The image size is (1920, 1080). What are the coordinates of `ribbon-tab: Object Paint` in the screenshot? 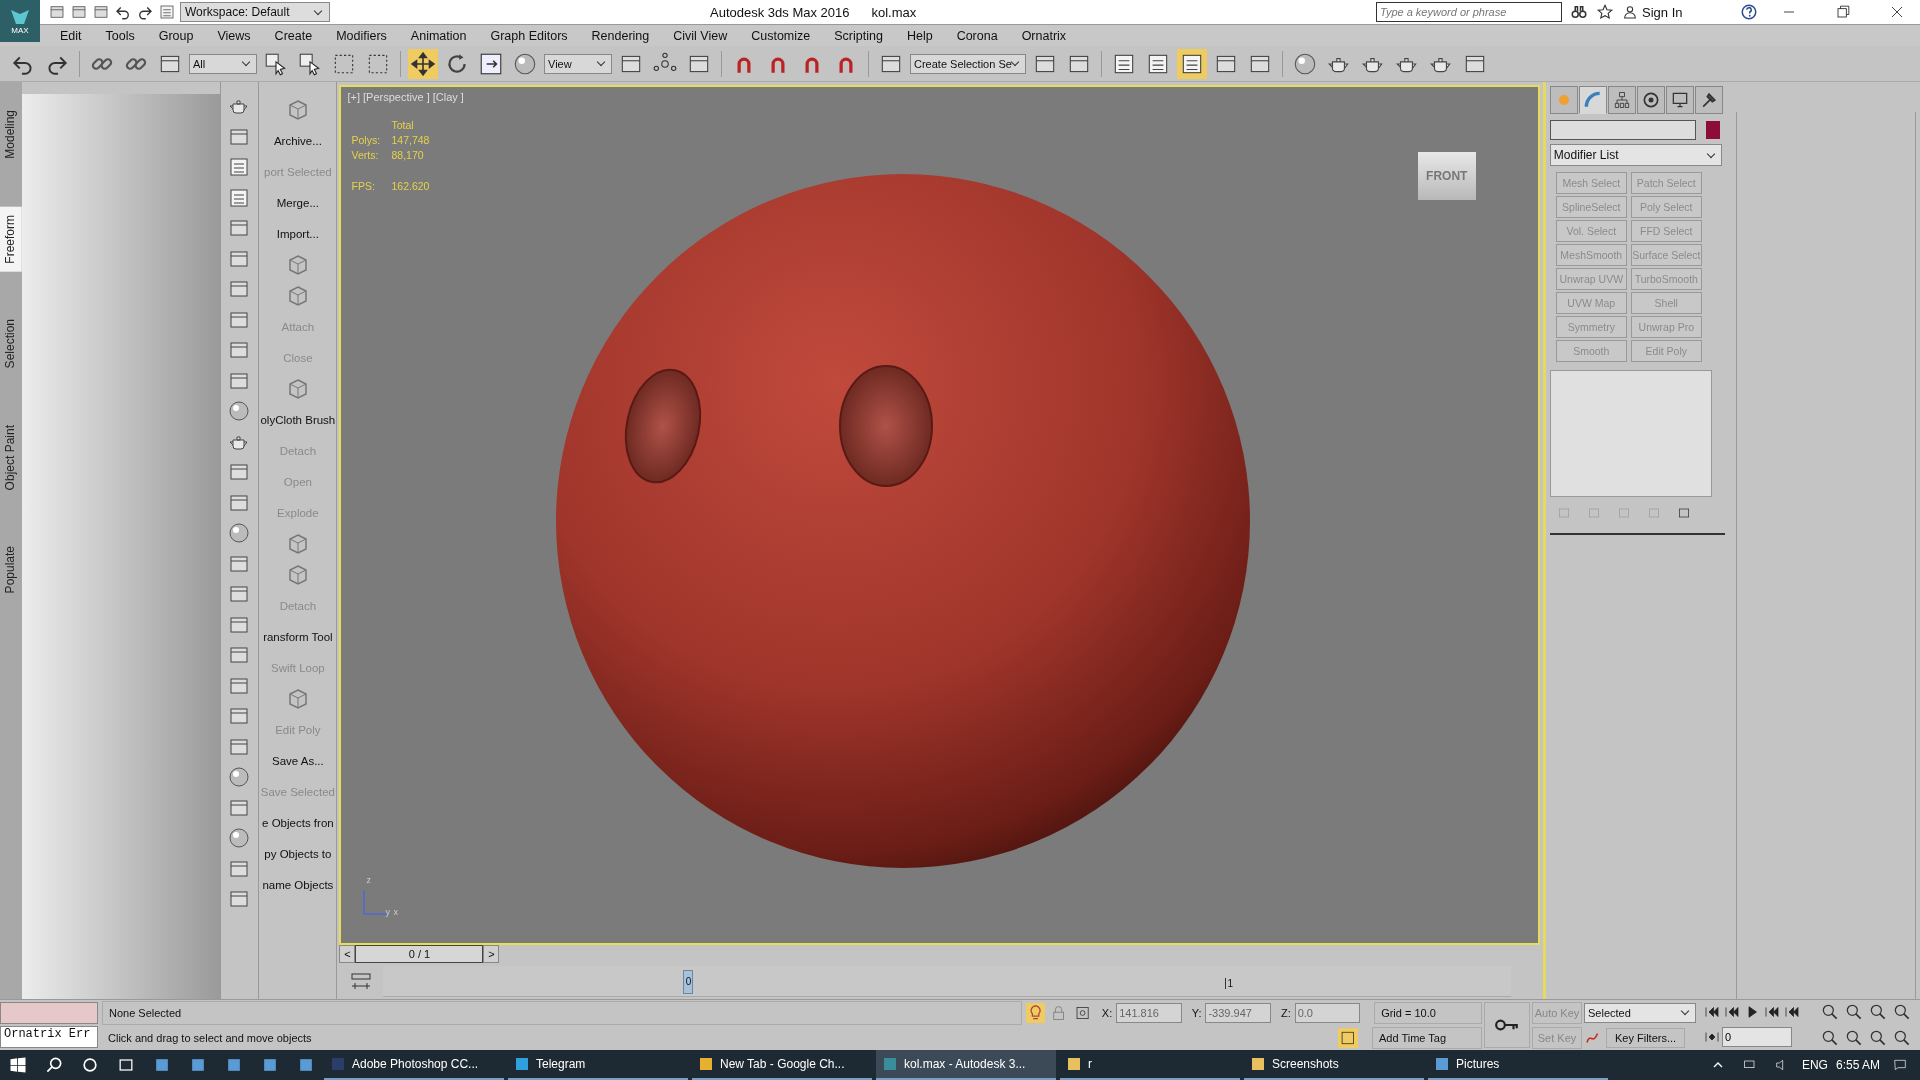 It's located at (11, 457).